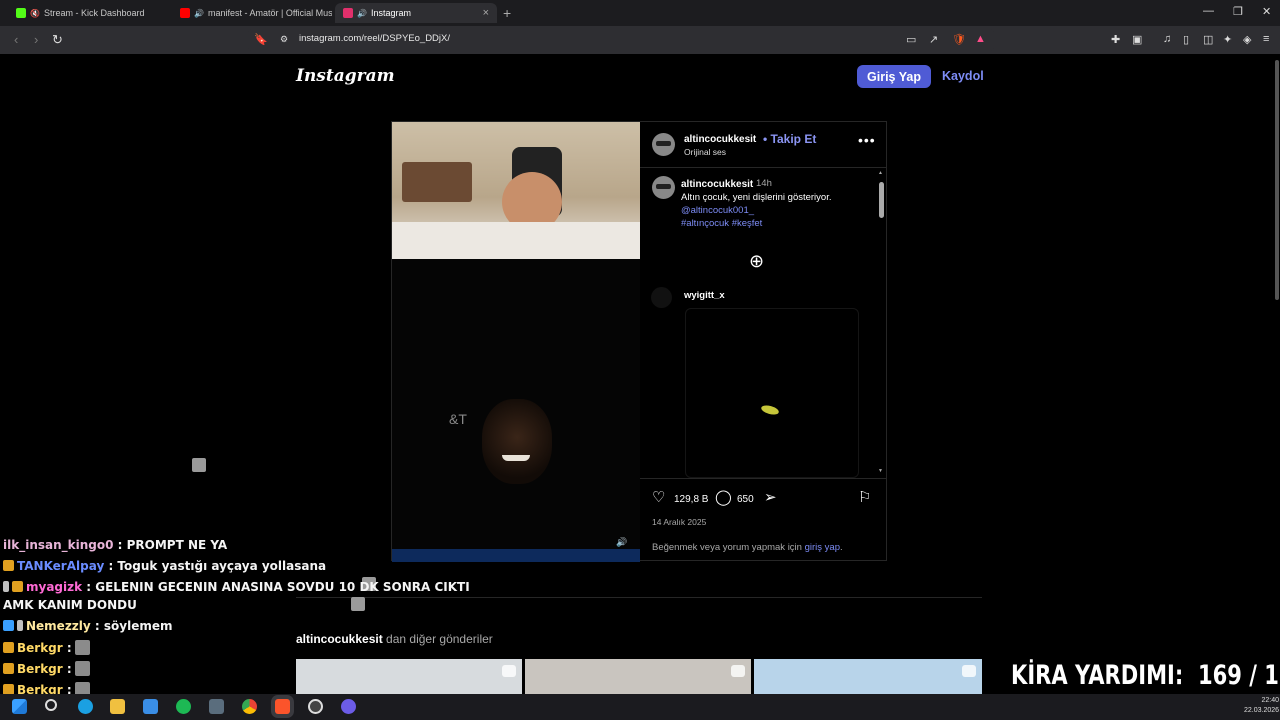  I want to click on extensions-icon: ✚, so click(1115, 39).